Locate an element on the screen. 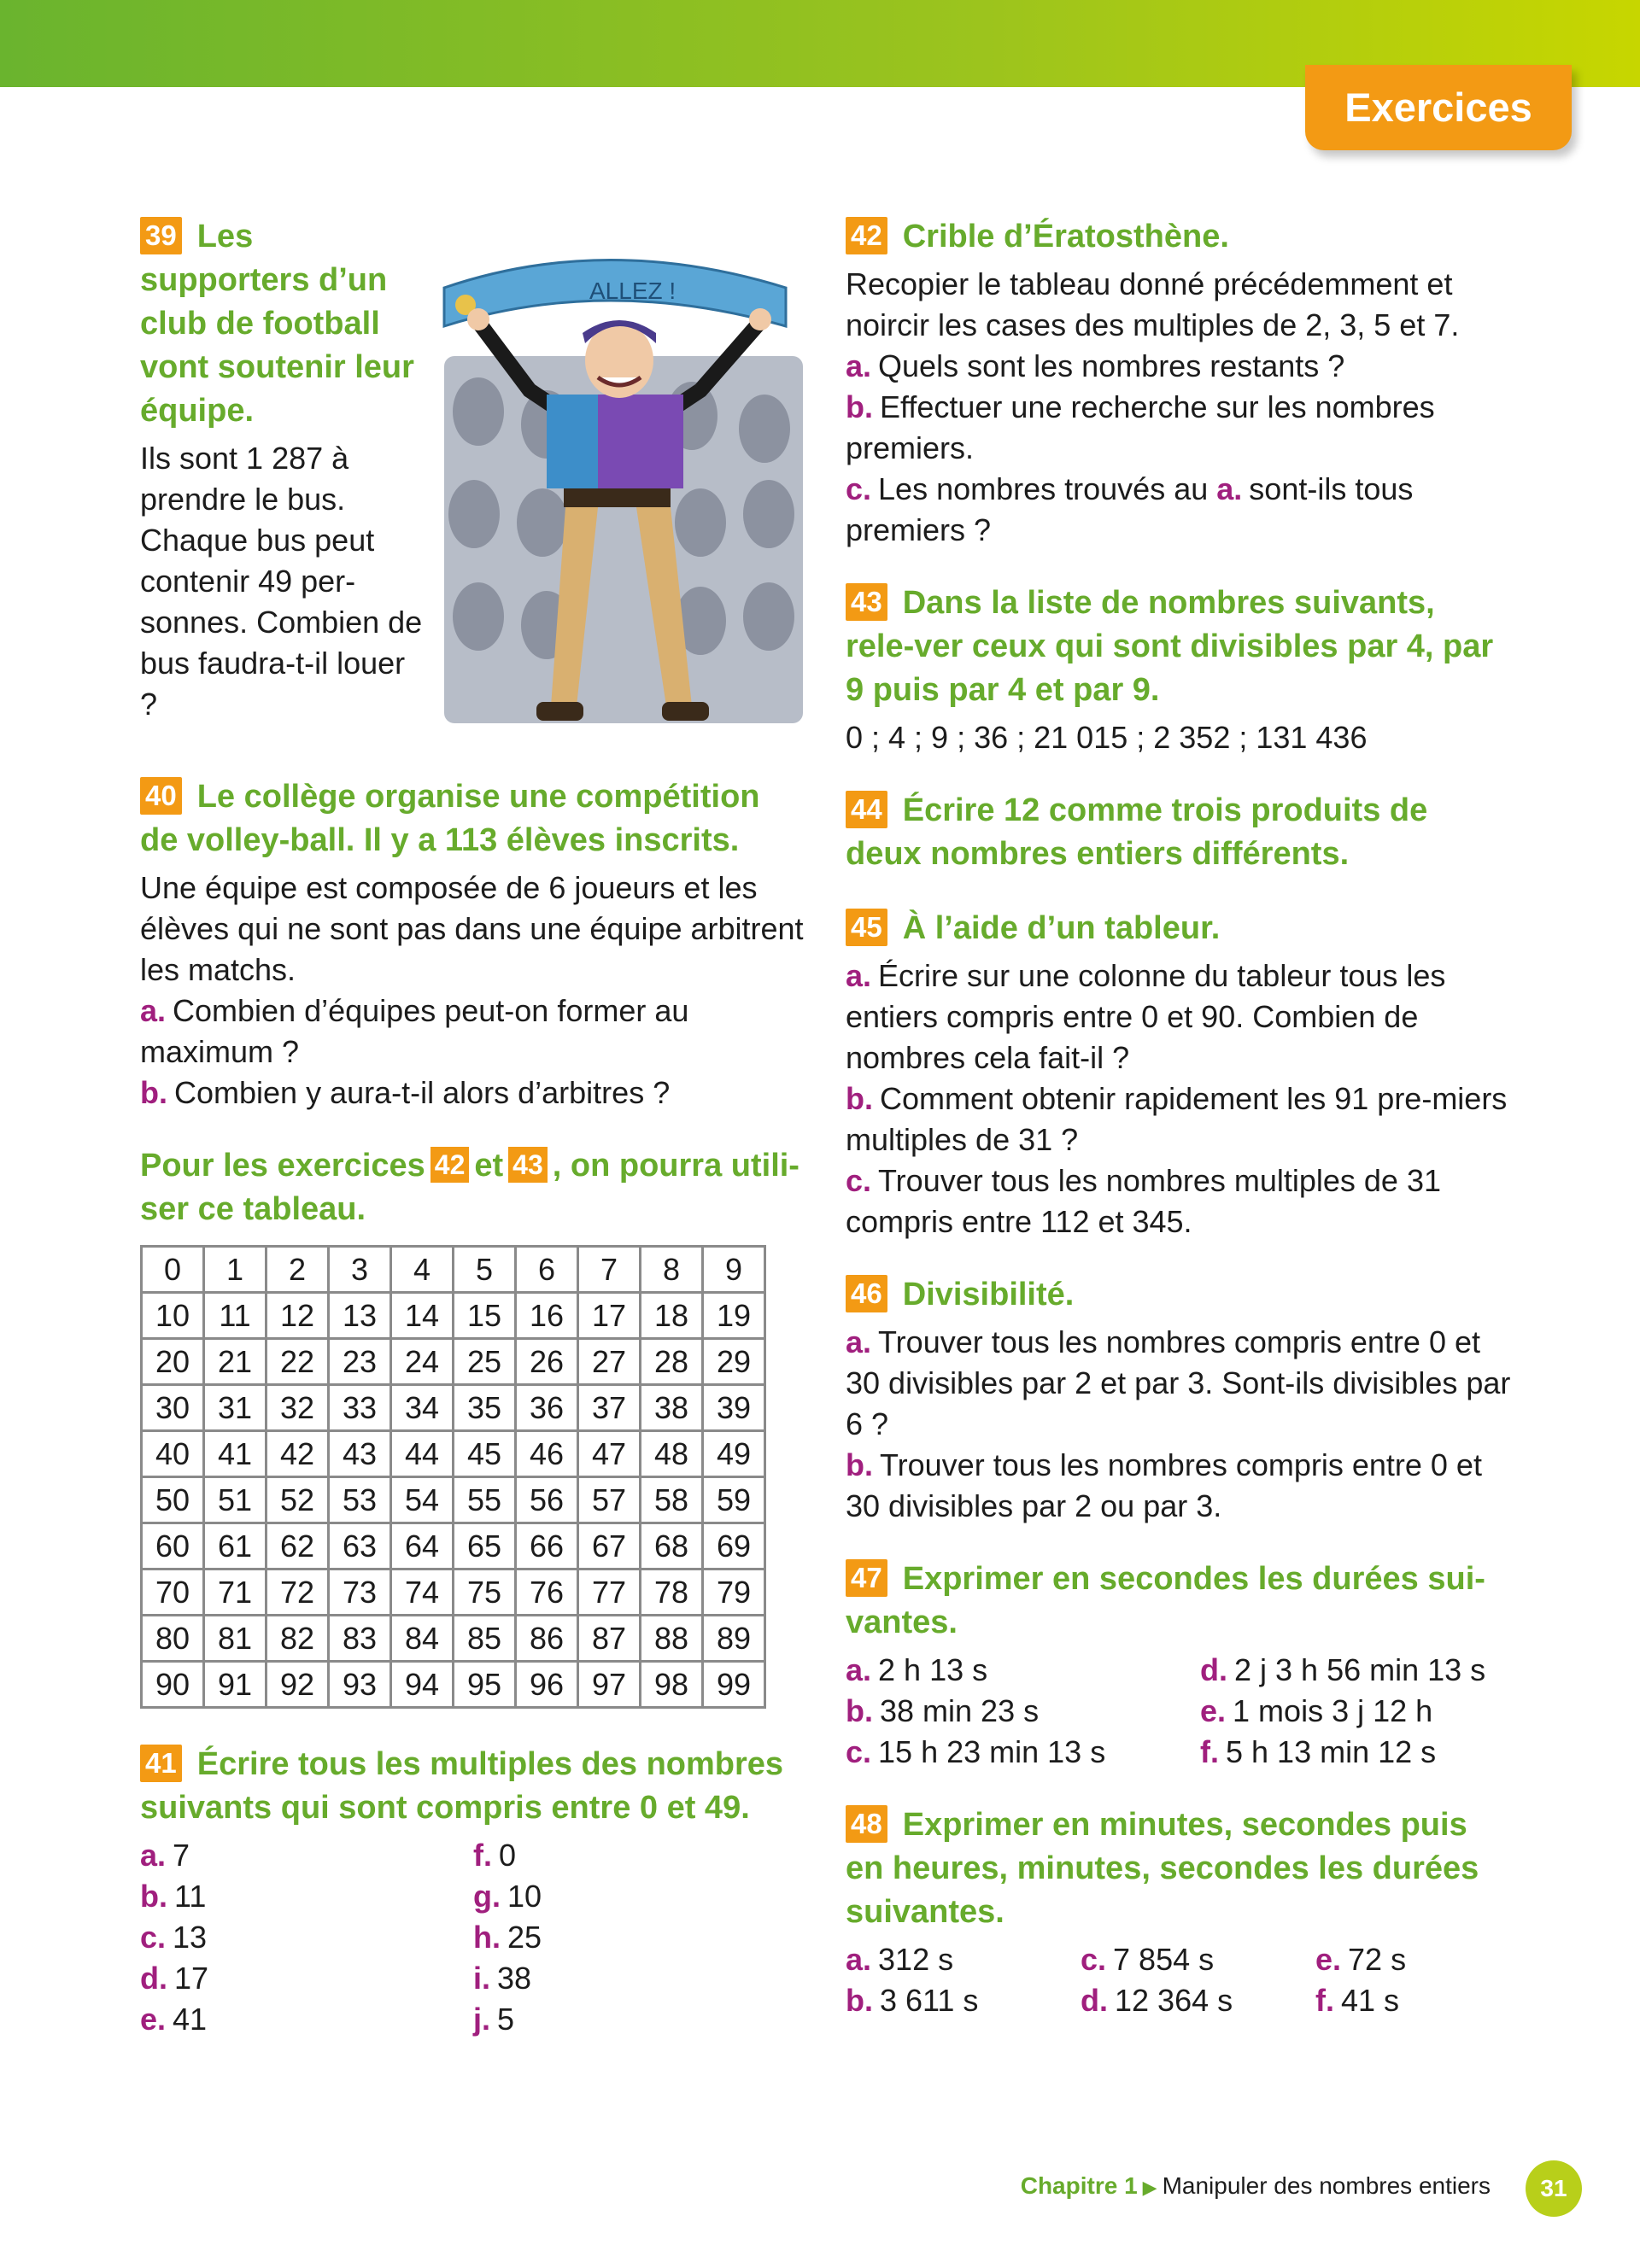  list-item: a. 312 s is located at coordinates (900, 1959).